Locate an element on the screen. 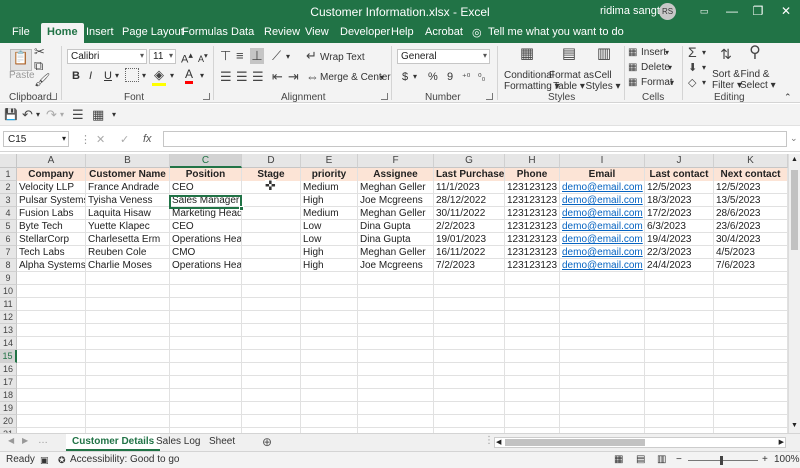 The height and width of the screenshot is (468, 800). autosum-icon: Σ is located at coordinates (692, 52).